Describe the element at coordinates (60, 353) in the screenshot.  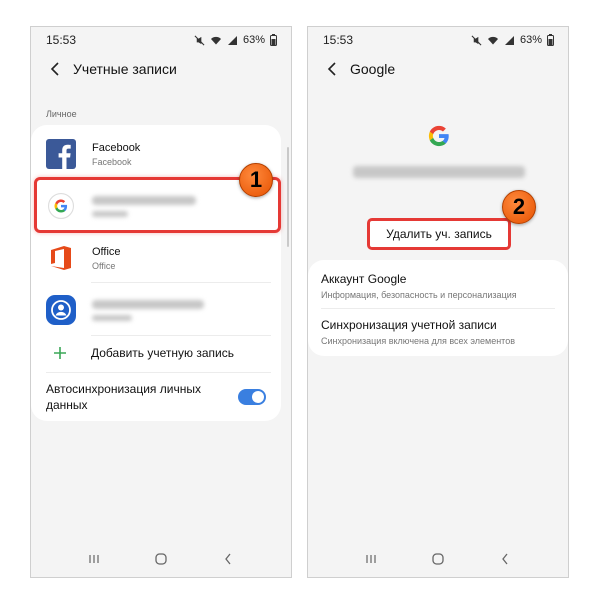
I see `plus-icon` at that location.